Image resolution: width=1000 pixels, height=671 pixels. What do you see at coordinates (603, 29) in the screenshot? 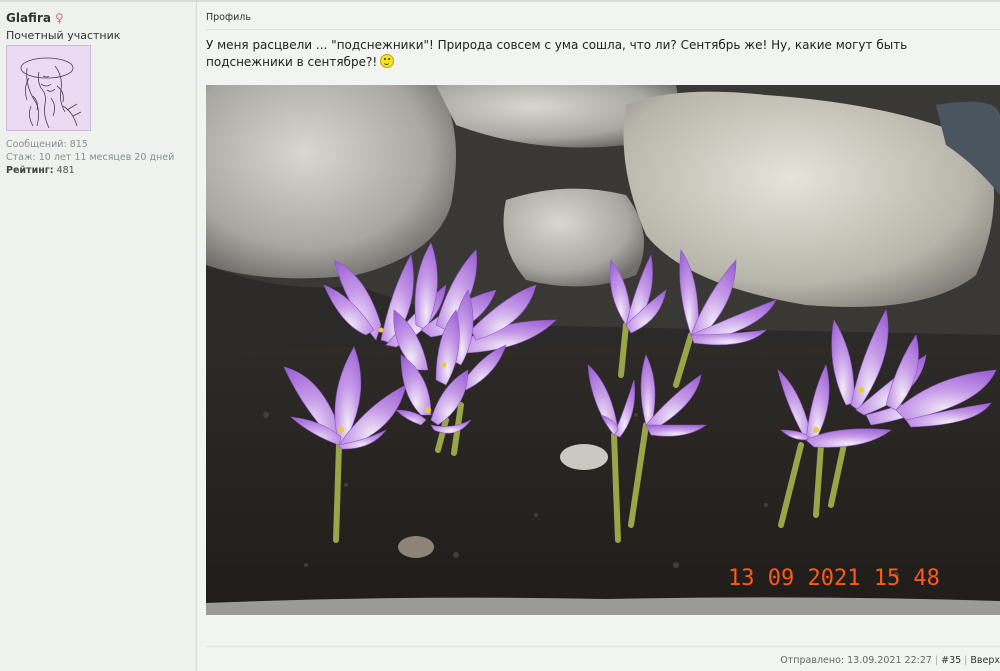
I see `header-divider` at bounding box center [603, 29].